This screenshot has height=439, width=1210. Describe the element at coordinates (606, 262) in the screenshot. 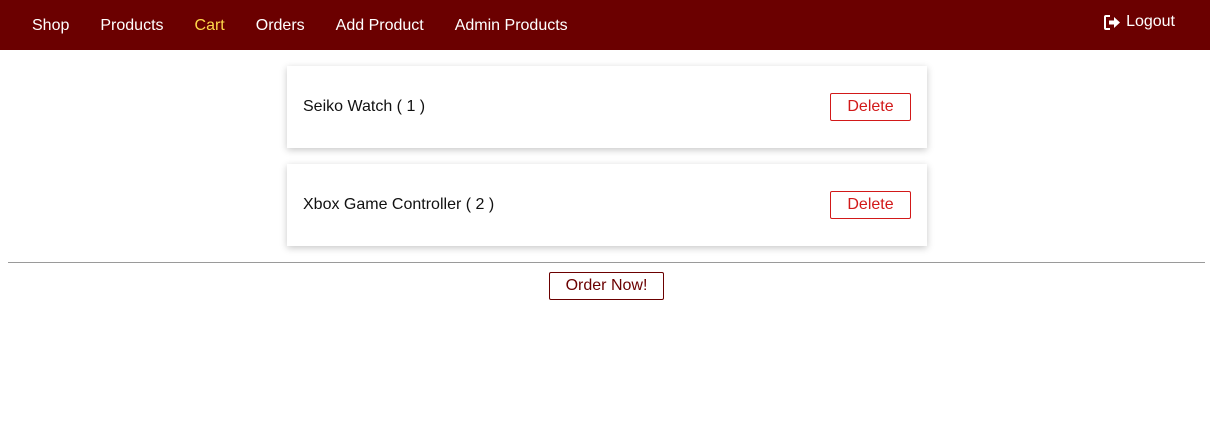

I see `divider` at that location.